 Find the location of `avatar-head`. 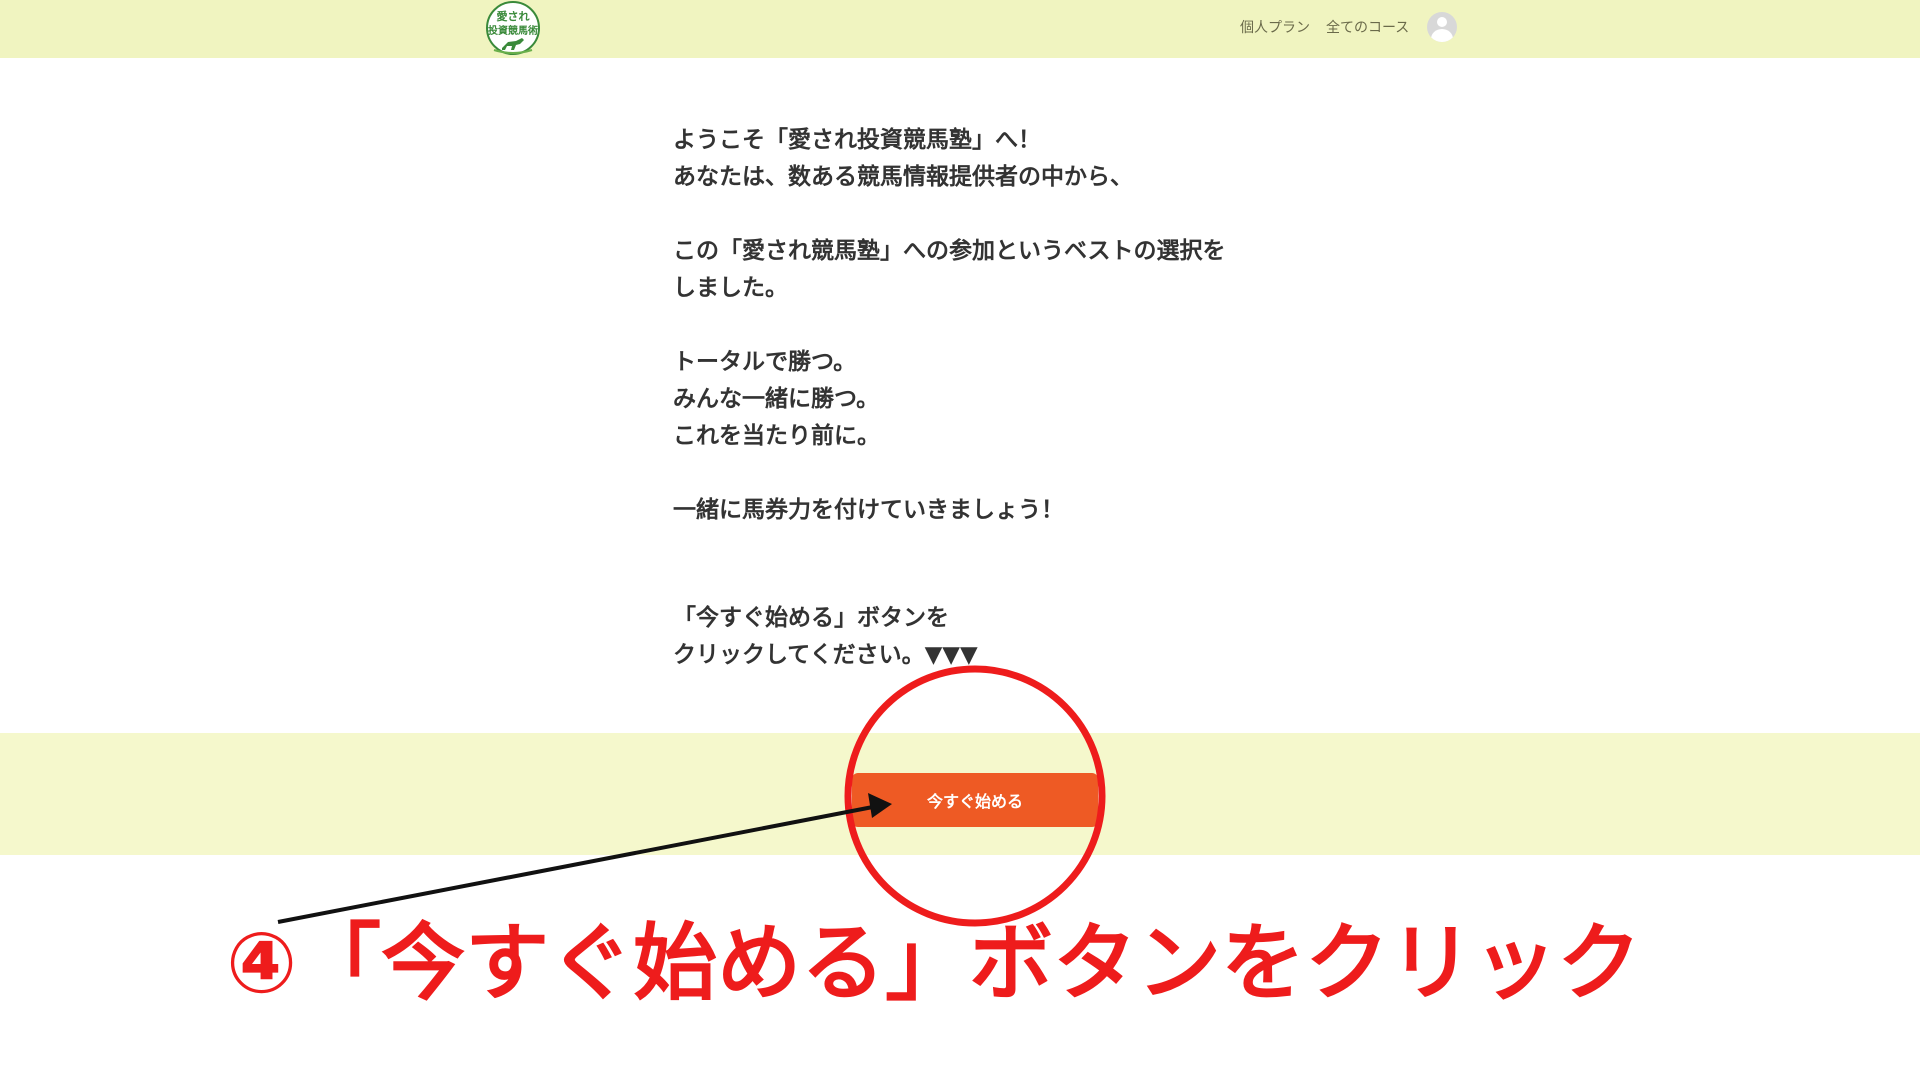

avatar-head is located at coordinates (1442, 22).